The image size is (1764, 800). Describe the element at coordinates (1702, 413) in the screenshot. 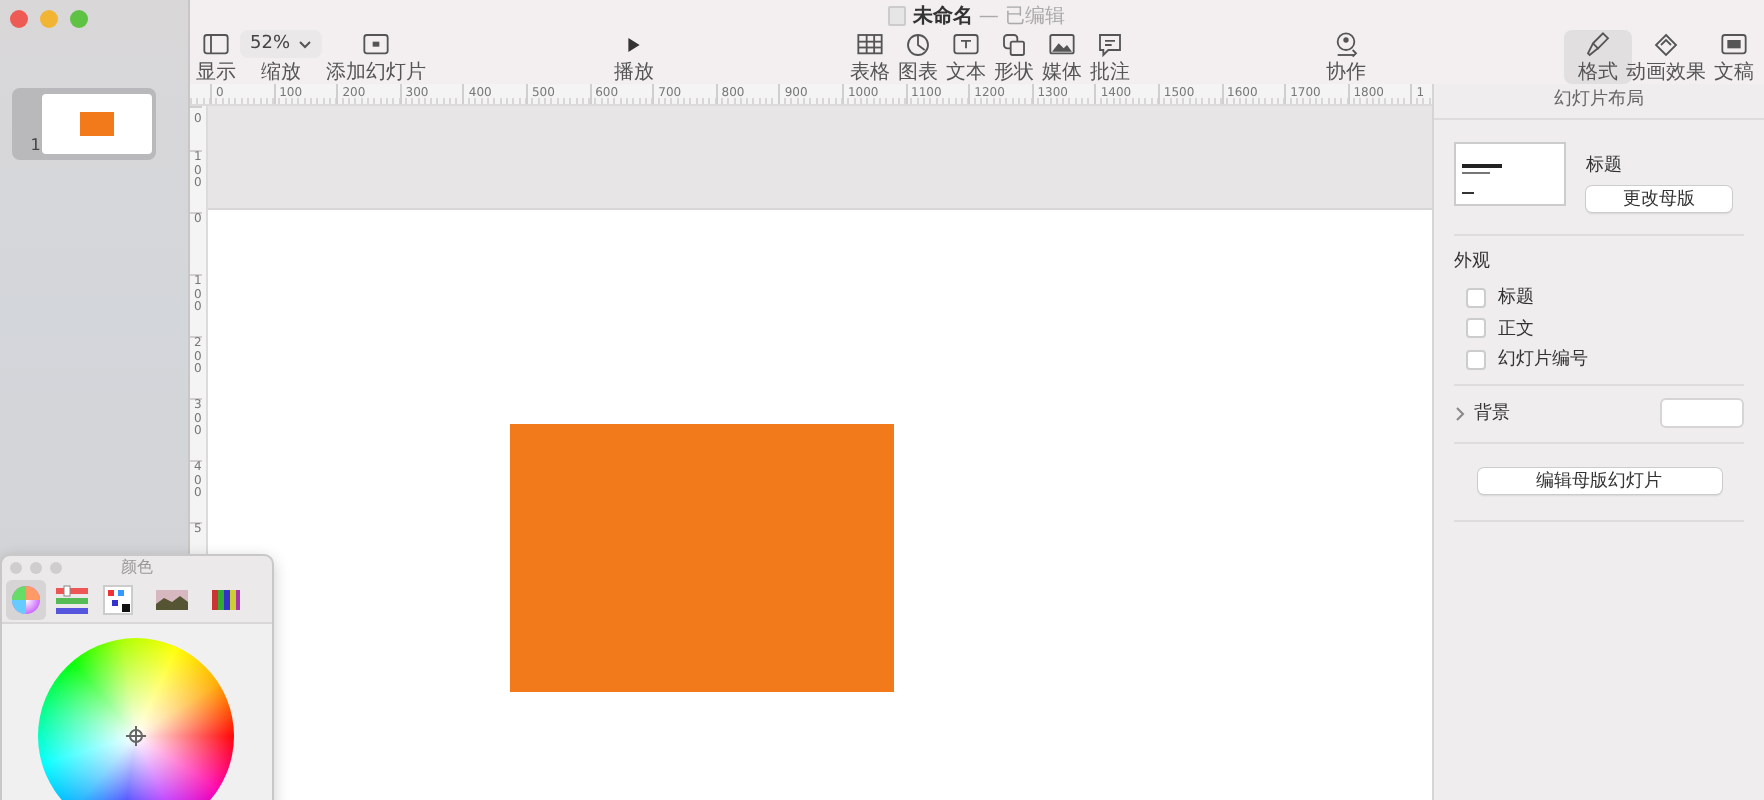

I see `color-well` at that location.